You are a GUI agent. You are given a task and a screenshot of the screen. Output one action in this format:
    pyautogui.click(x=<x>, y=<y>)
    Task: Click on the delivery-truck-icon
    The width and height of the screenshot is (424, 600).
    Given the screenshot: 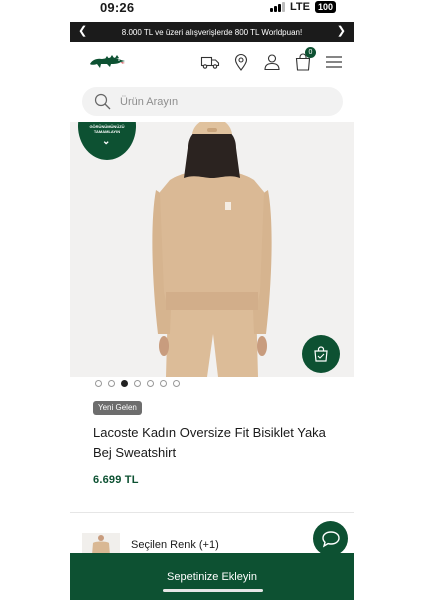 What is the action you would take?
    pyautogui.click(x=210, y=62)
    